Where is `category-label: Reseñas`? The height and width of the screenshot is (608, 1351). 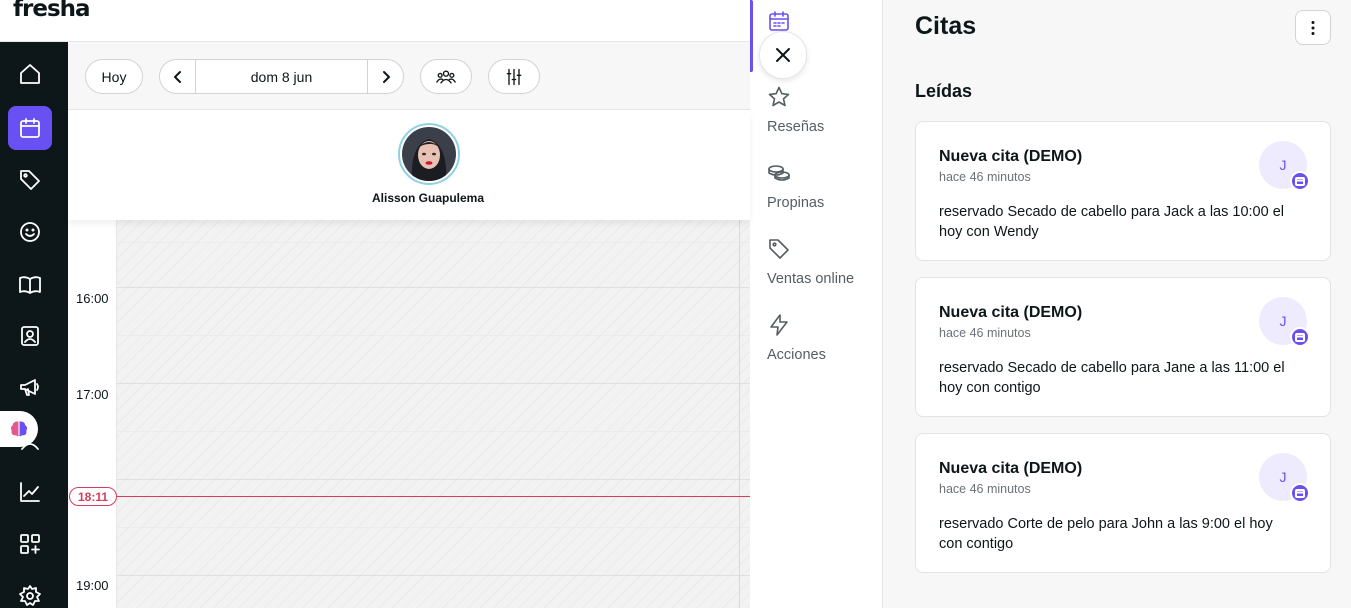 category-label: Reseñas is located at coordinates (796, 127).